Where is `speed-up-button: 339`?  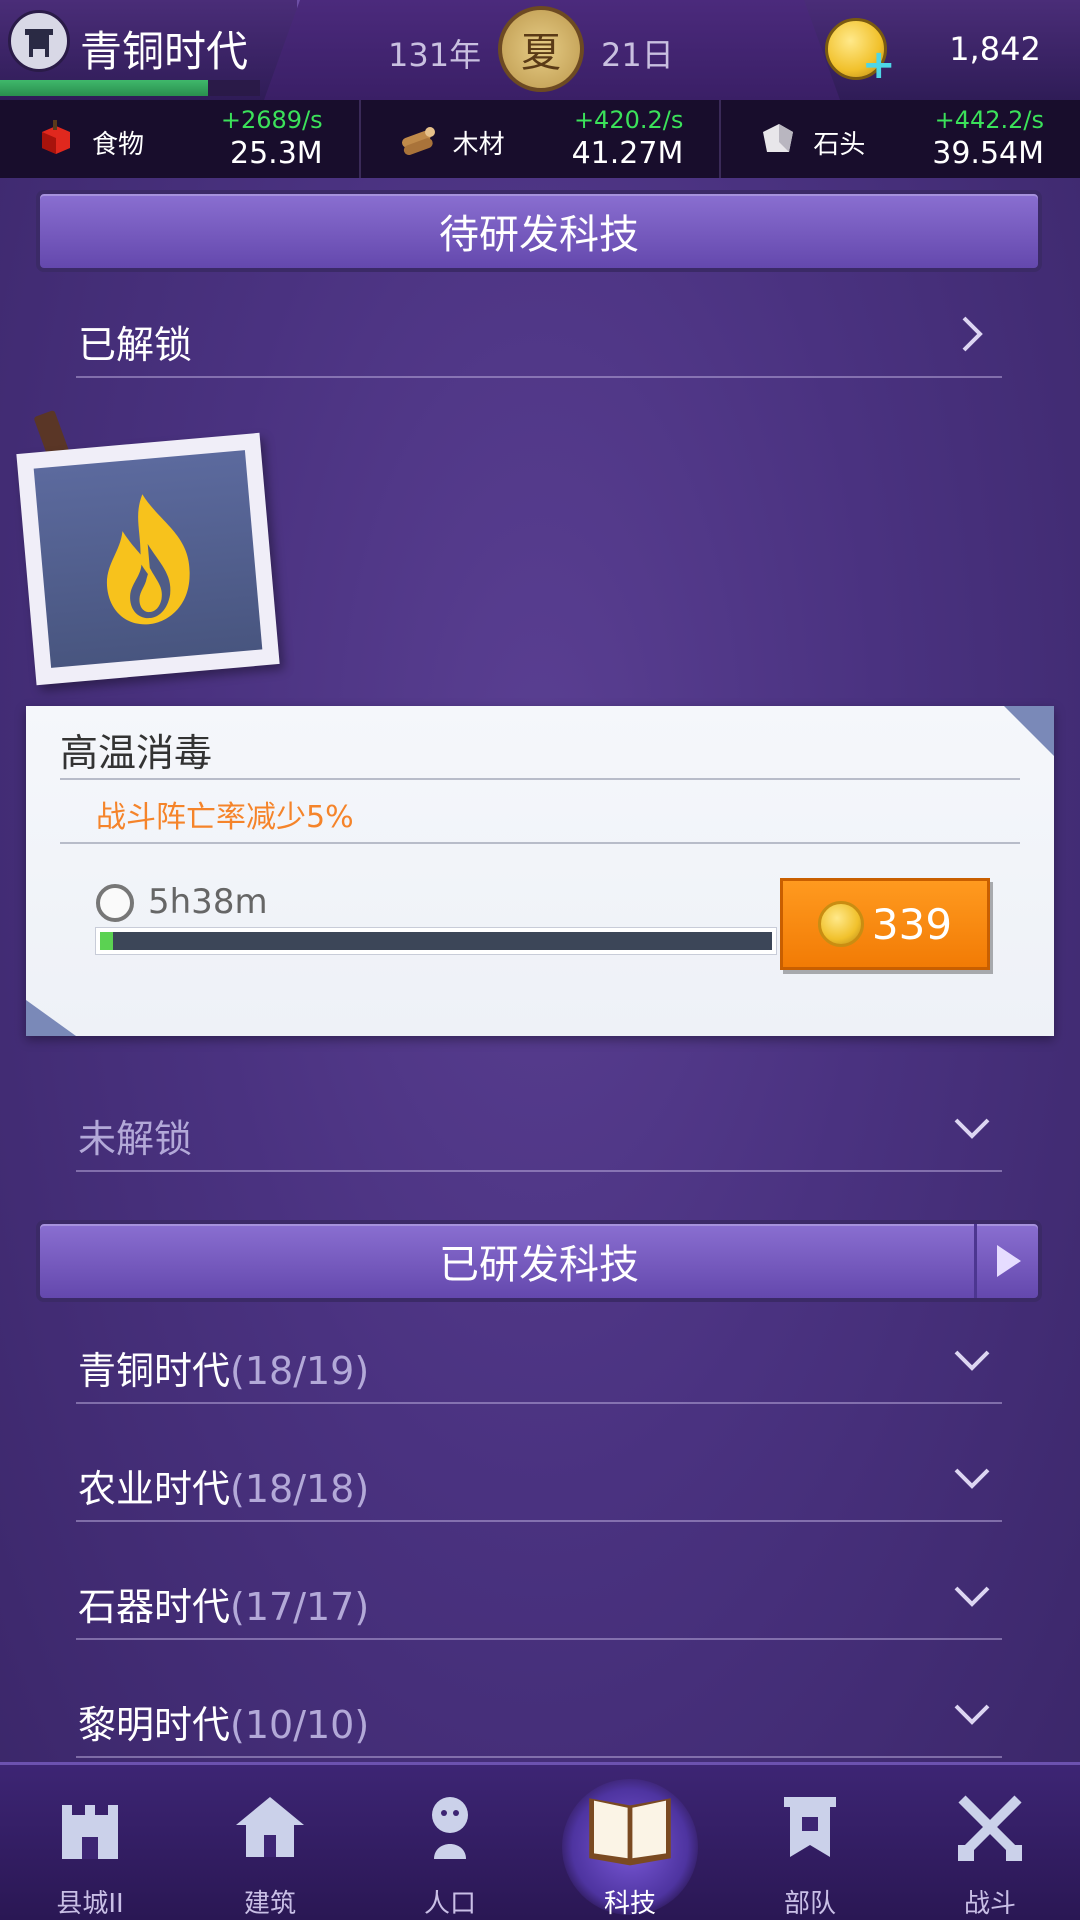 speed-up-button: 339 is located at coordinates (885, 924).